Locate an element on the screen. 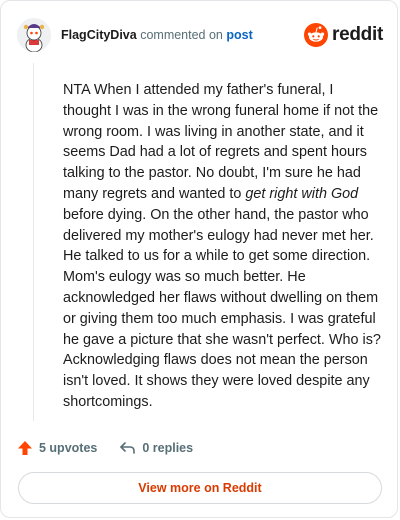 The width and height of the screenshot is (400, 520). comment-meta: FlagCityDiva commented on post is located at coordinates (157, 35).